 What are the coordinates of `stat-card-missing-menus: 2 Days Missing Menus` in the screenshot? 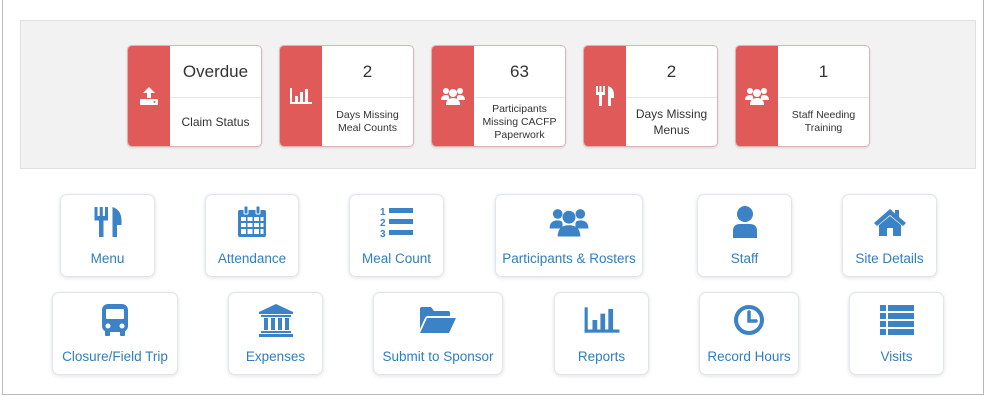 It's located at (650, 96).